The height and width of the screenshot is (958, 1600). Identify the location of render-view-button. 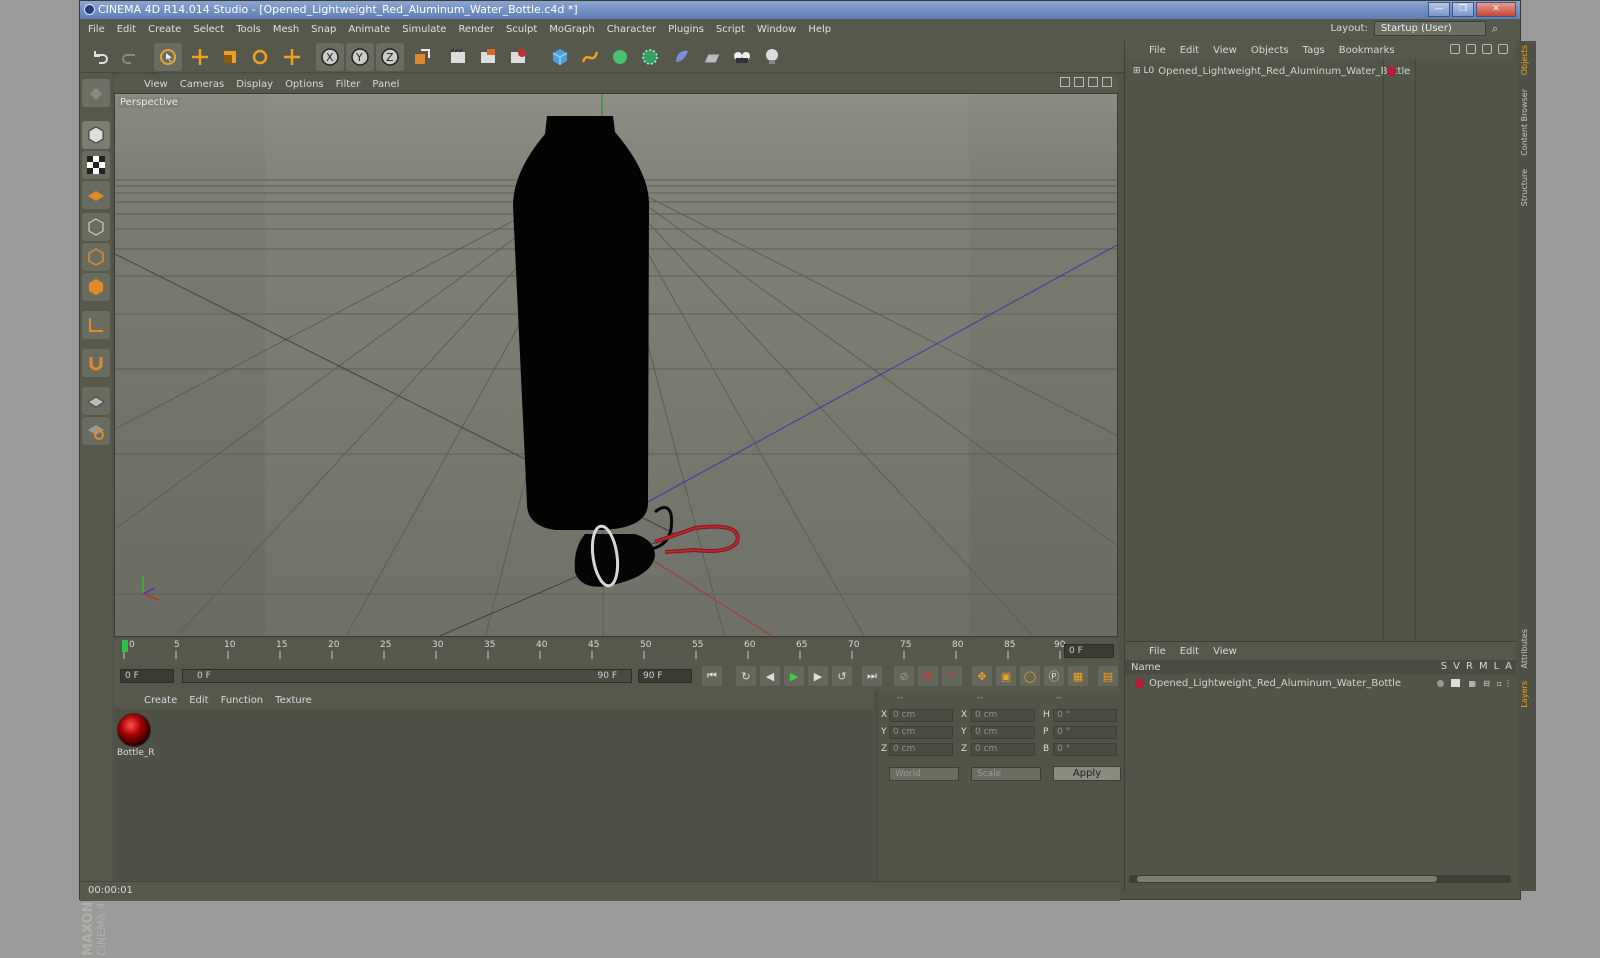
(458, 57).